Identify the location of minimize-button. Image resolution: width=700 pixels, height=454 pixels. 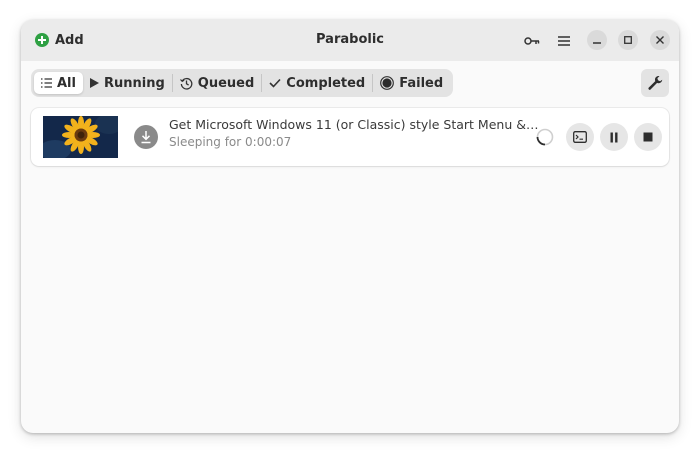
(597, 40).